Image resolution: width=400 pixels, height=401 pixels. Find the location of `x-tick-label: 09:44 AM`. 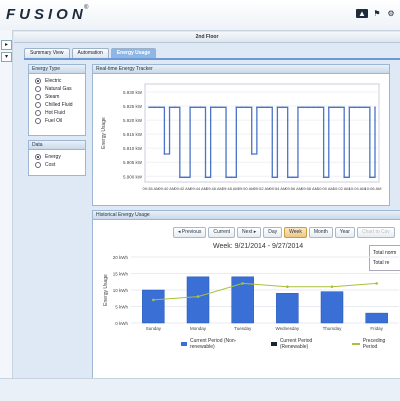

x-tick-label: 09:44 AM is located at coordinates (198, 188).